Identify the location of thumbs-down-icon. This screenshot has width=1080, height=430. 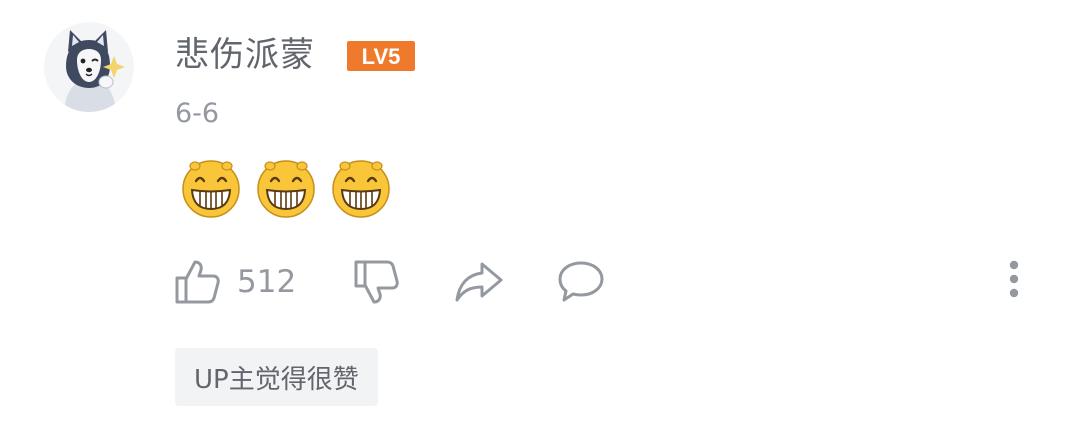
(376, 282).